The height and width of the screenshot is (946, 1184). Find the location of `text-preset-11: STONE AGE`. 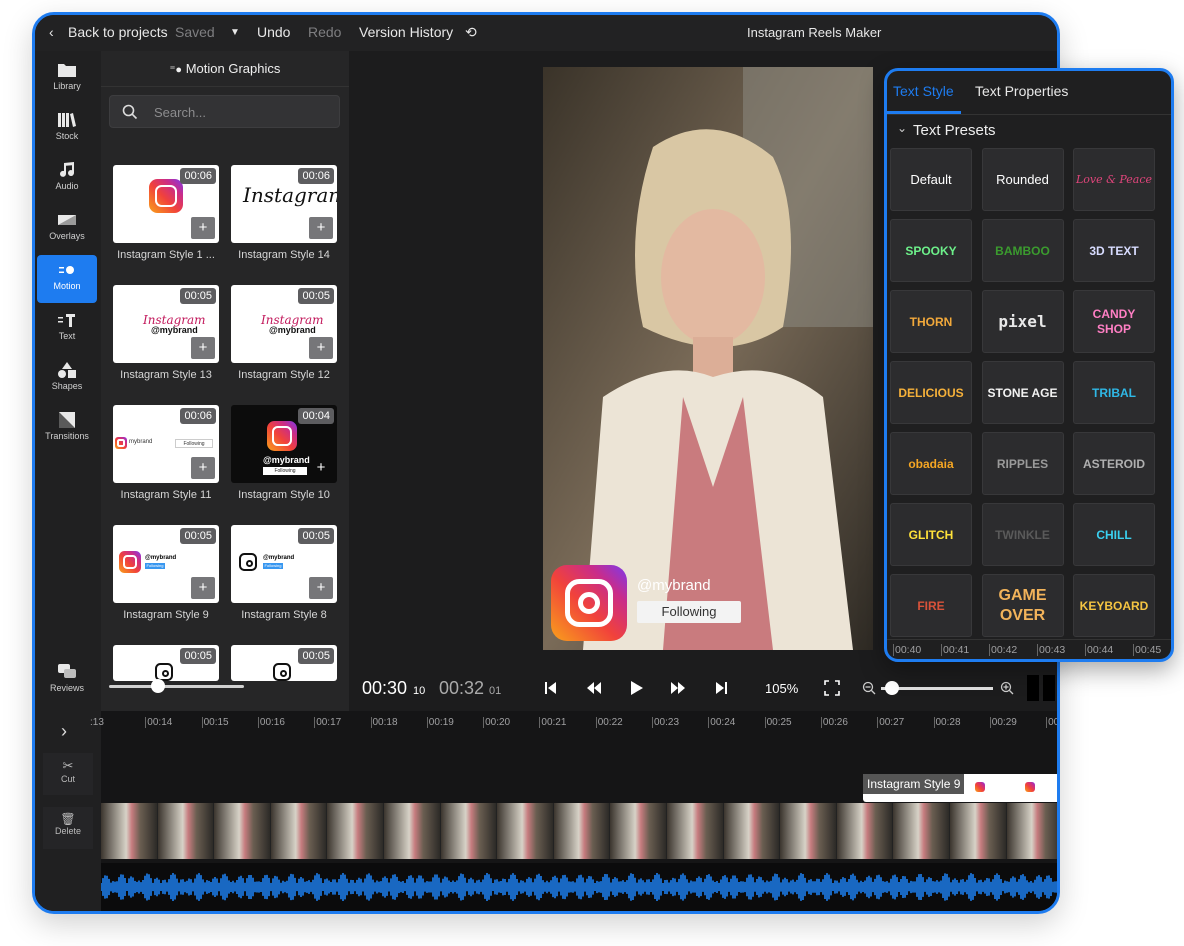

text-preset-11: STONE AGE is located at coordinates (1022, 392).